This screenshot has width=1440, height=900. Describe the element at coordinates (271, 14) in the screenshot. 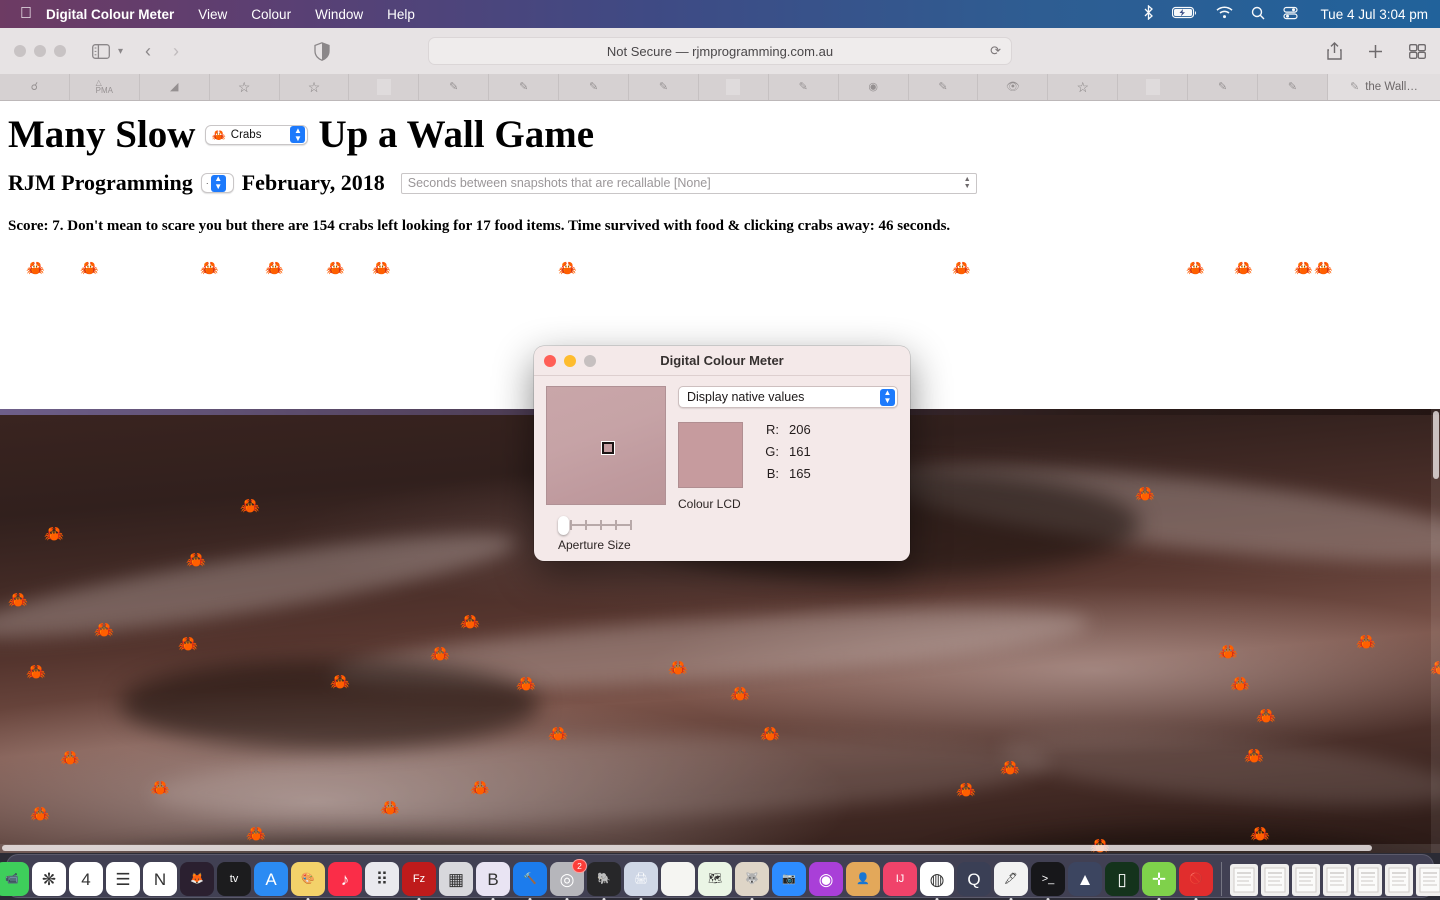

I see `menu-item-colour: Colour` at that location.